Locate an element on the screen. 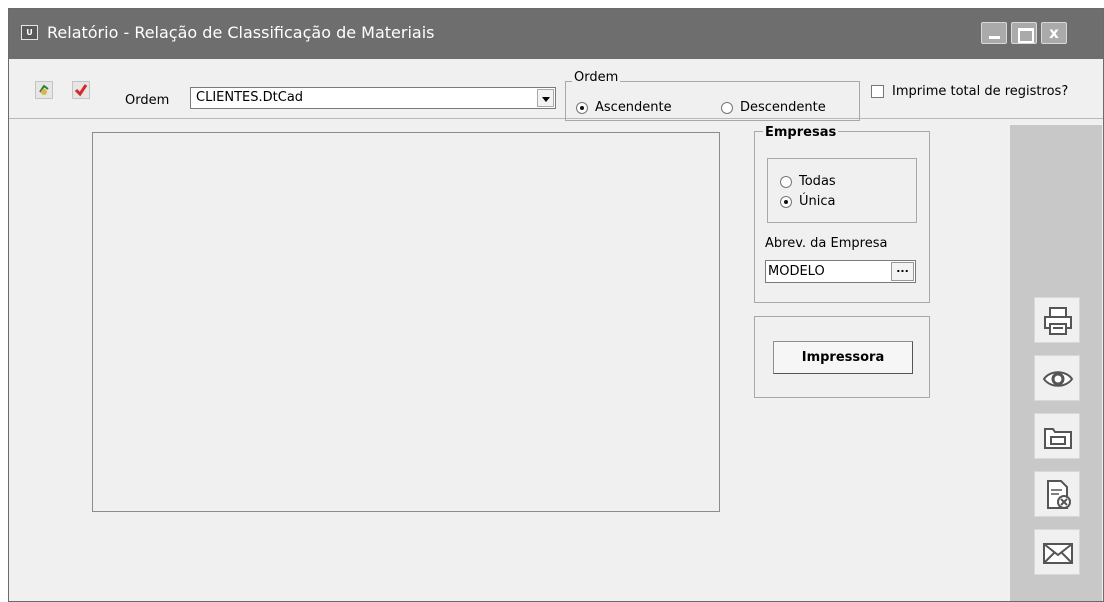  print-total-checkbox: Imprime total de registros? is located at coordinates (969, 91).